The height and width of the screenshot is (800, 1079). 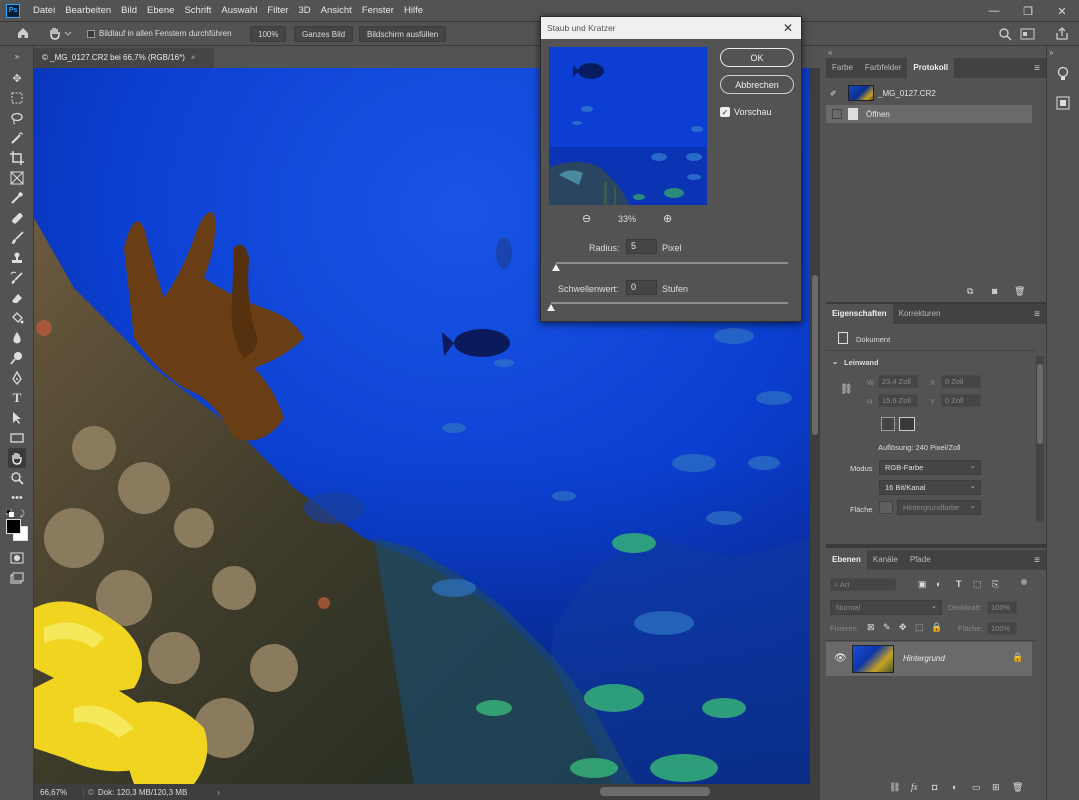 I want to click on ok-button: OK, so click(x=757, y=57).